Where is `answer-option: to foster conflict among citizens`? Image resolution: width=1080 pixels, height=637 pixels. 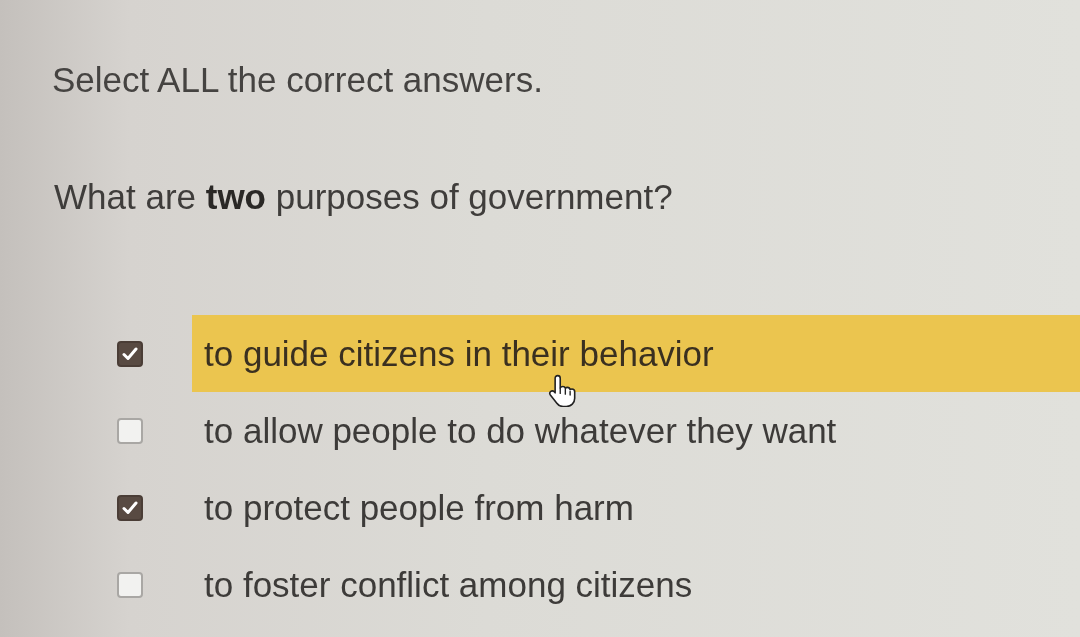 answer-option: to foster conflict among citizens is located at coordinates (636, 584).